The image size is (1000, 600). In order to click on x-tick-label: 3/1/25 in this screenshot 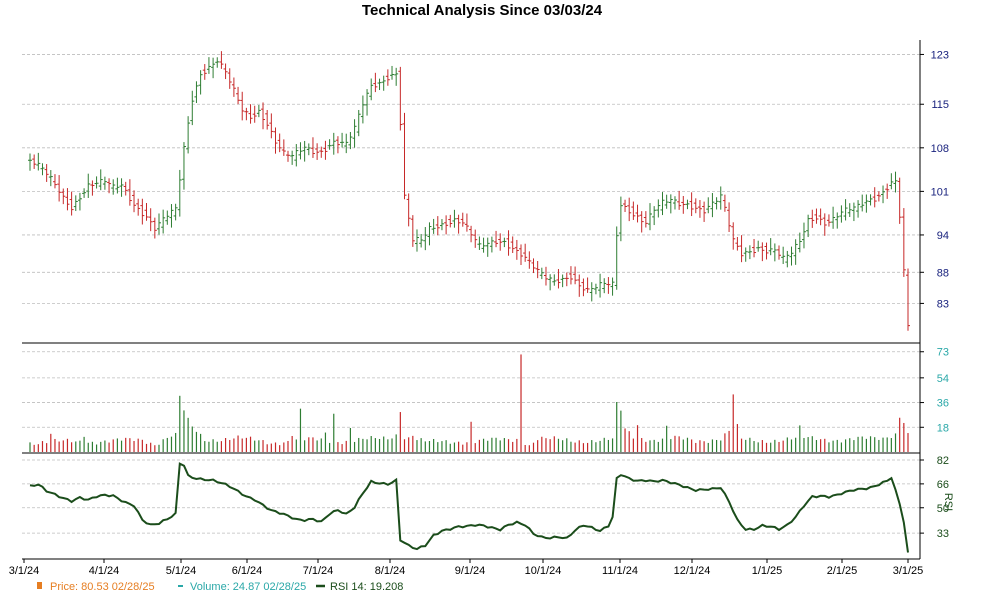, I will do `click(908, 571)`.